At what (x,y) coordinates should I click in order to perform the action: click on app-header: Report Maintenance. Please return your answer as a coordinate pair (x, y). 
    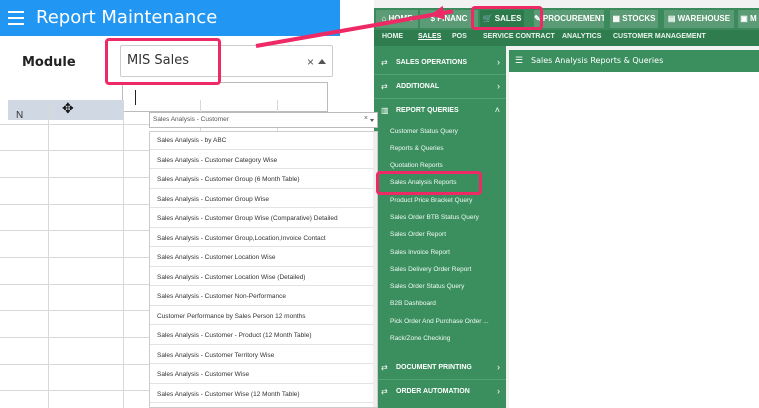
    Looking at the image, I should click on (170, 18).